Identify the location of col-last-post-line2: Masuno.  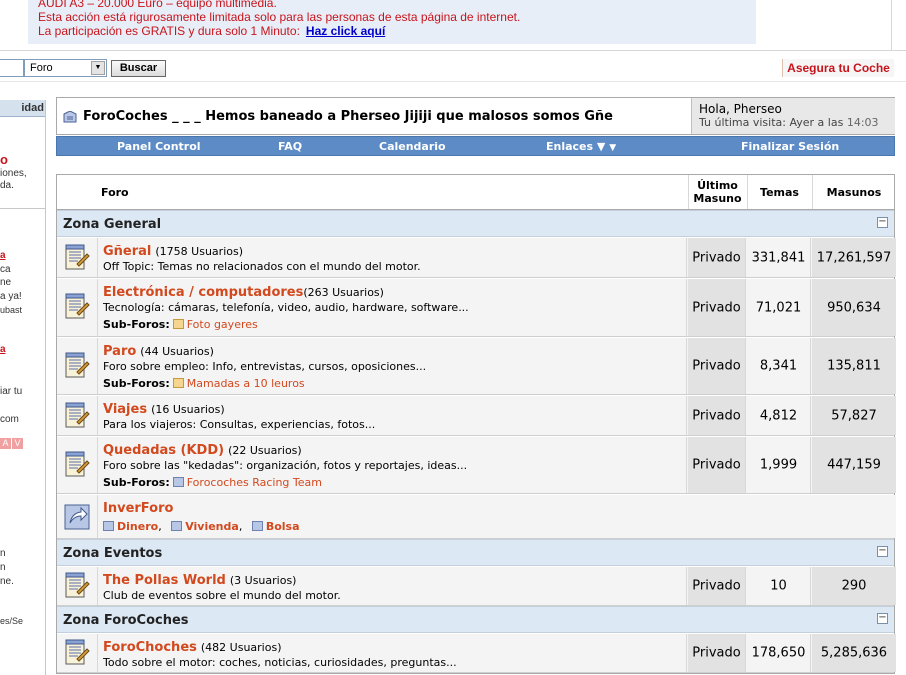
(717, 198).